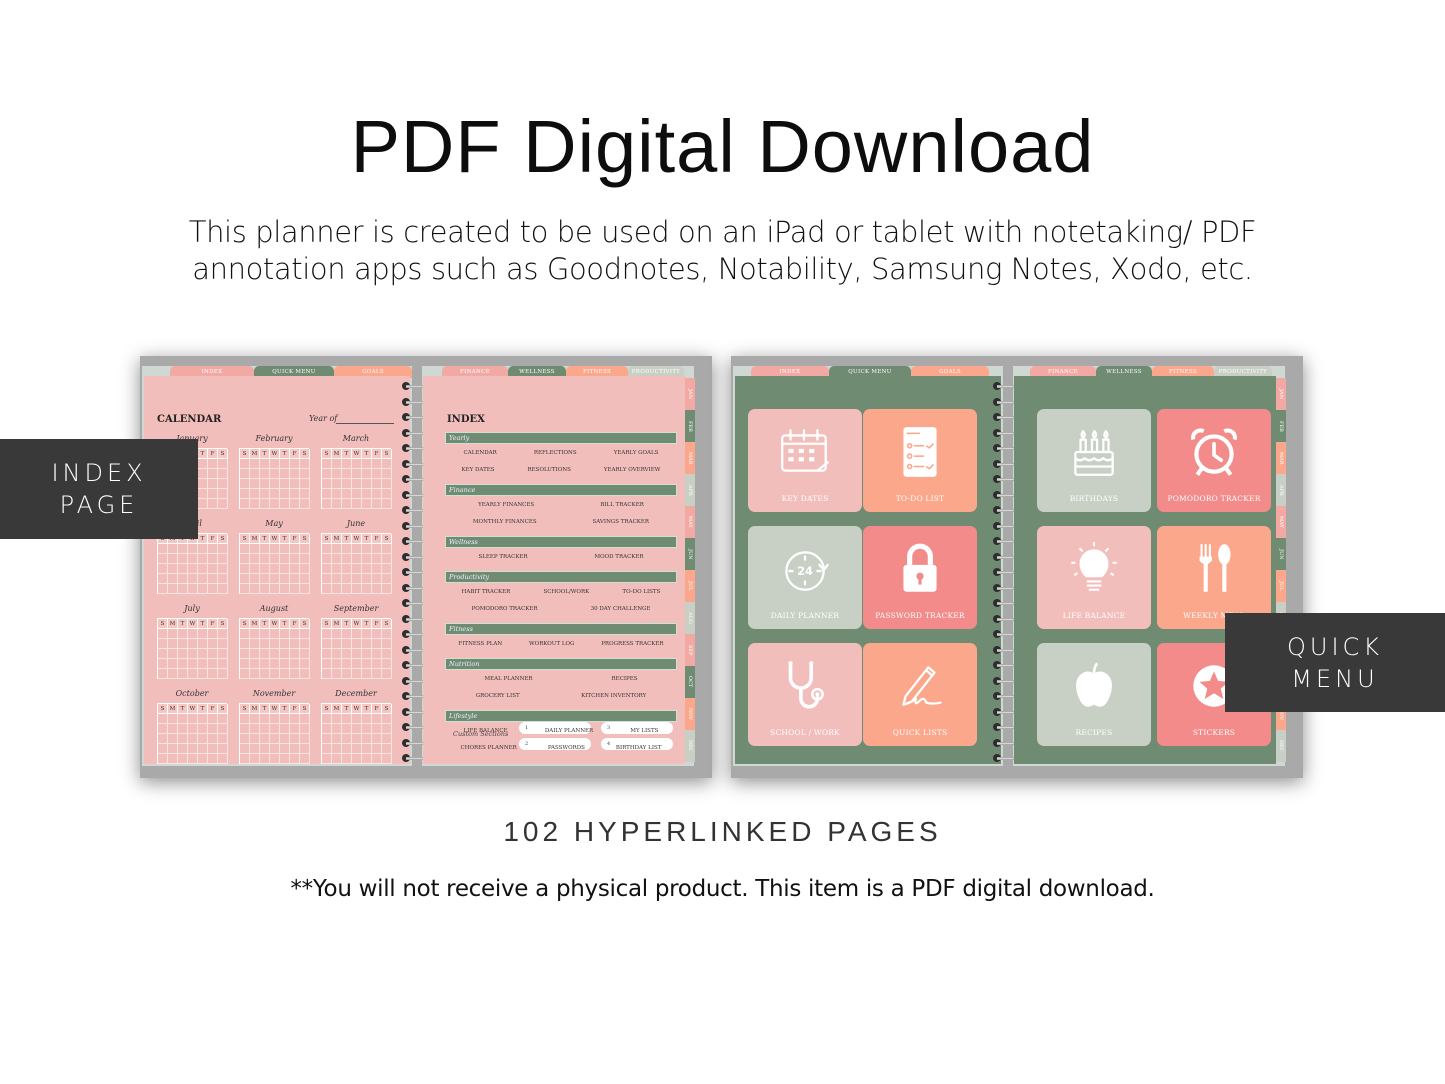 Image resolution: width=1445 pixels, height=1084 pixels. Describe the element at coordinates (1281, 394) in the screenshot. I see `month-tab-jan: JAN` at that location.